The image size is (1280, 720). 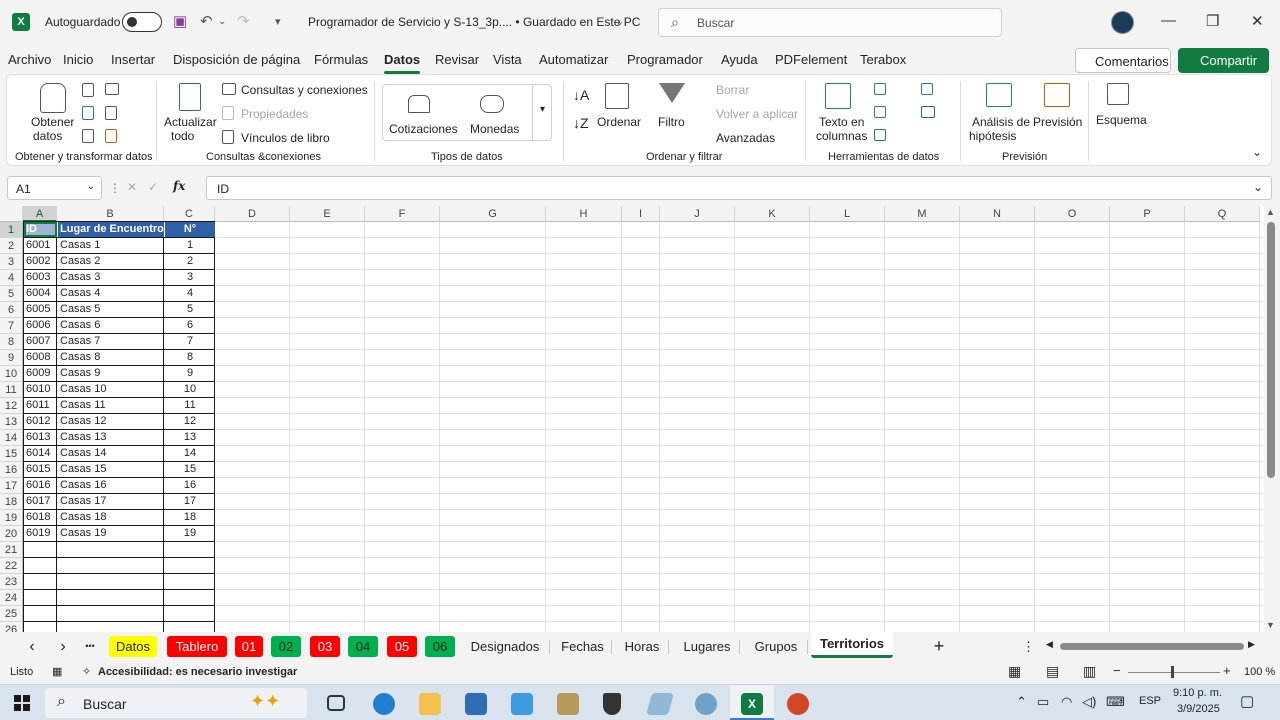 What do you see at coordinates (11, 326) in the screenshot?
I see `row-header: 7` at bounding box center [11, 326].